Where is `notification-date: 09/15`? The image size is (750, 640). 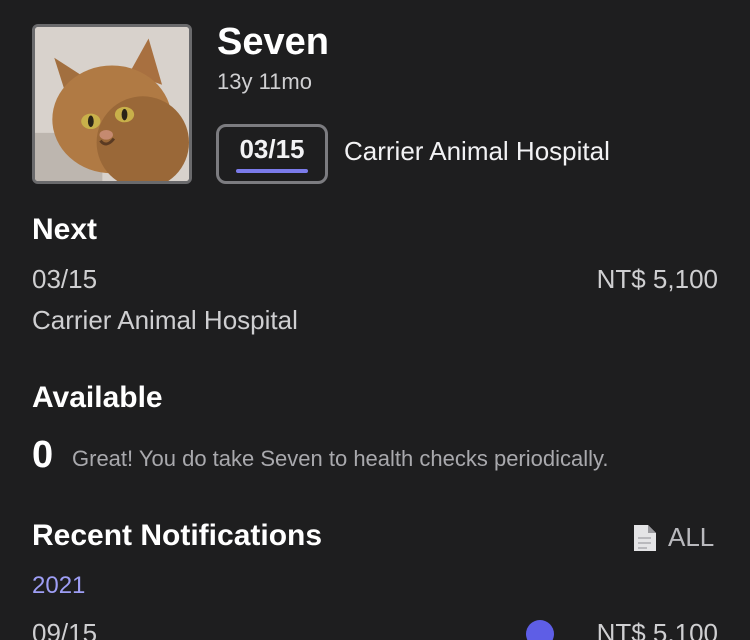
notification-date: 09/15 is located at coordinates (65, 629).